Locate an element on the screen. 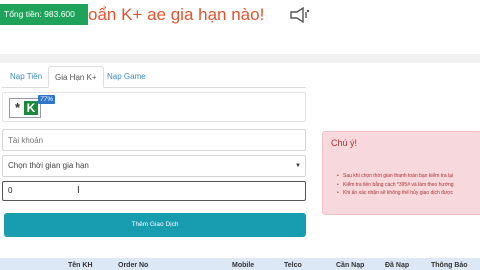 This screenshot has height=270, width=480. kplus-logo: * K is located at coordinates (25, 108).